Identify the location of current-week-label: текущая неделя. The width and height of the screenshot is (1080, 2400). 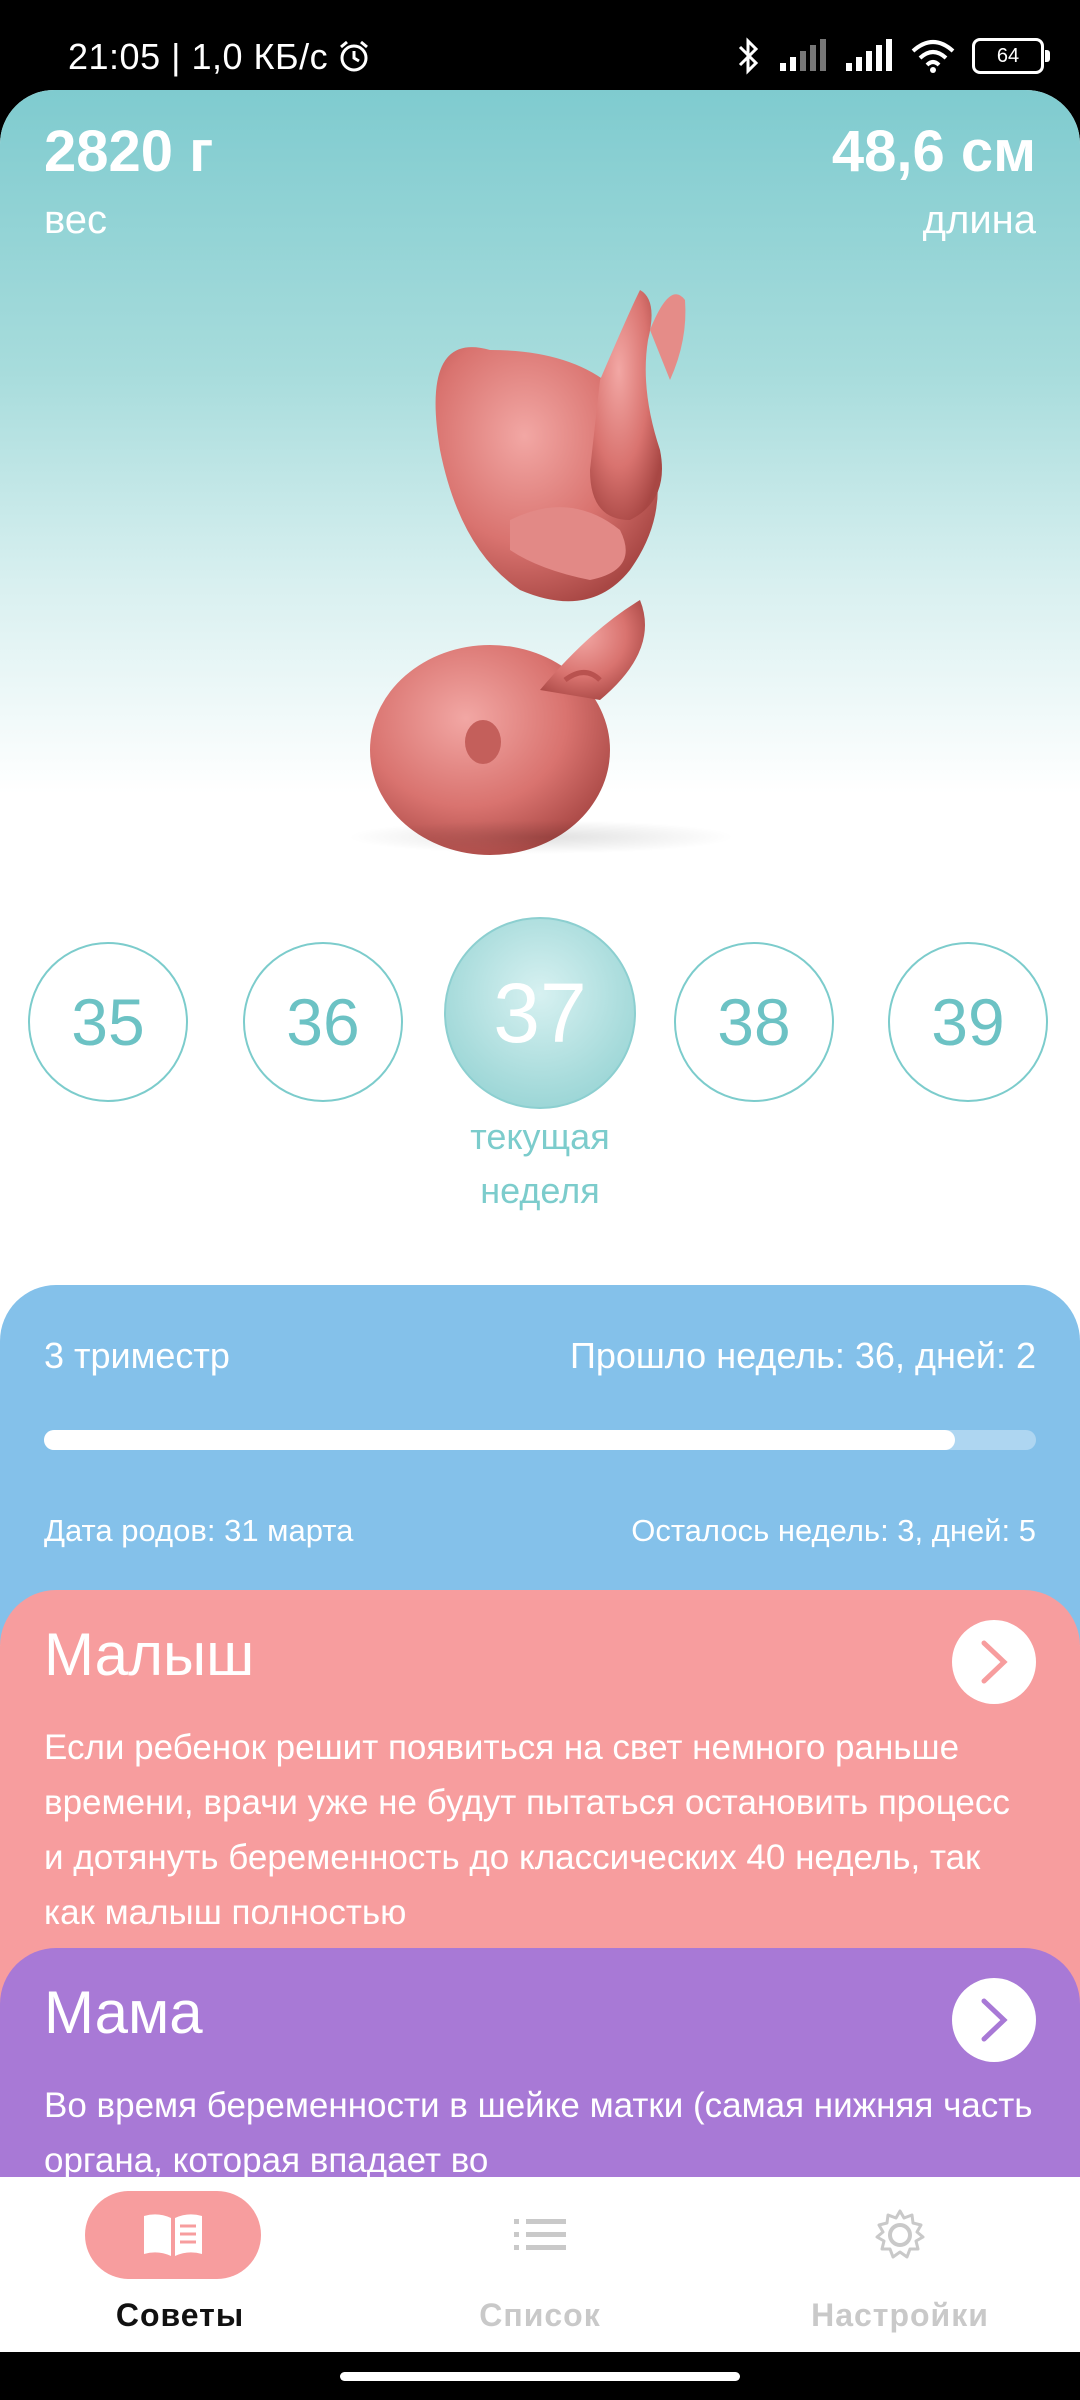
(540, 1164).